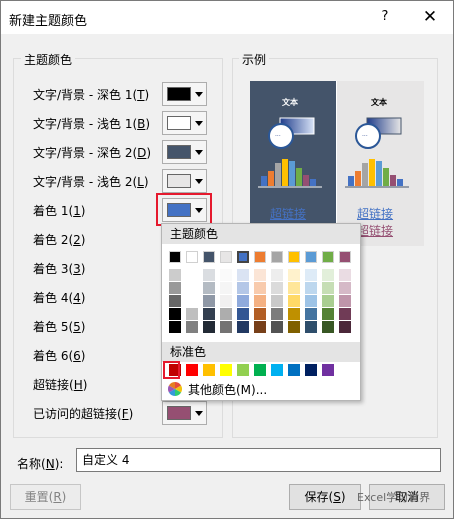  I want to click on highlight-dark-red-swatch, so click(171, 370).